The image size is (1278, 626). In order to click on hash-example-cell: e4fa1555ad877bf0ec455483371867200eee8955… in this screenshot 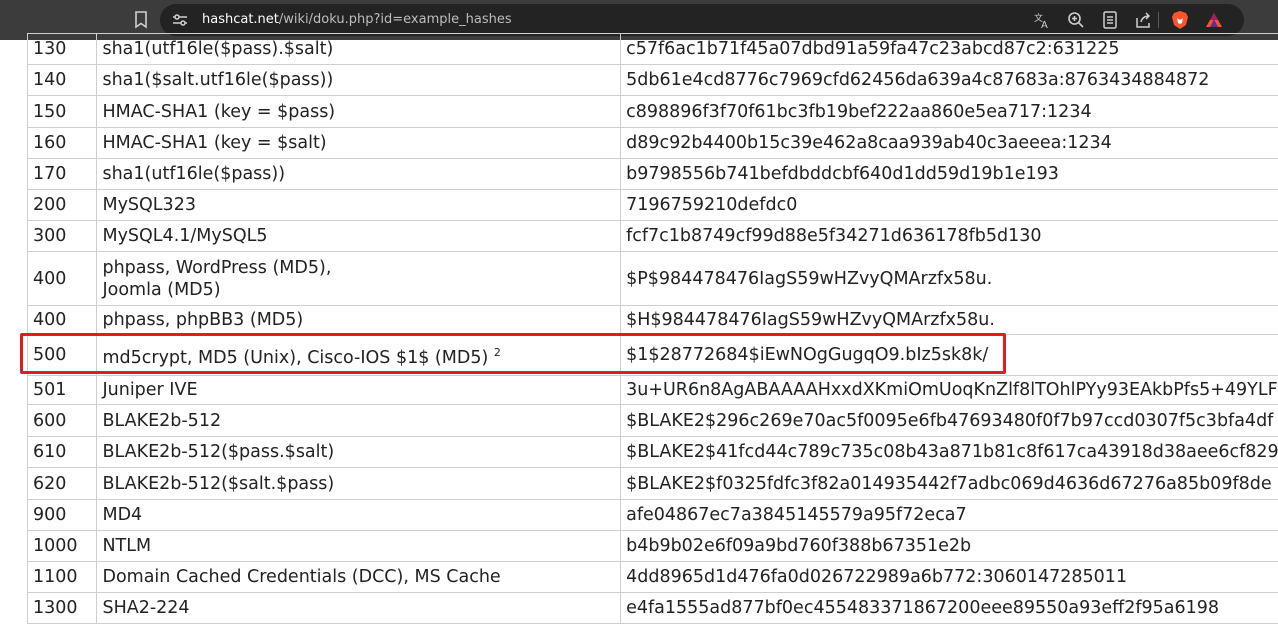, I will do `click(949, 608)`.